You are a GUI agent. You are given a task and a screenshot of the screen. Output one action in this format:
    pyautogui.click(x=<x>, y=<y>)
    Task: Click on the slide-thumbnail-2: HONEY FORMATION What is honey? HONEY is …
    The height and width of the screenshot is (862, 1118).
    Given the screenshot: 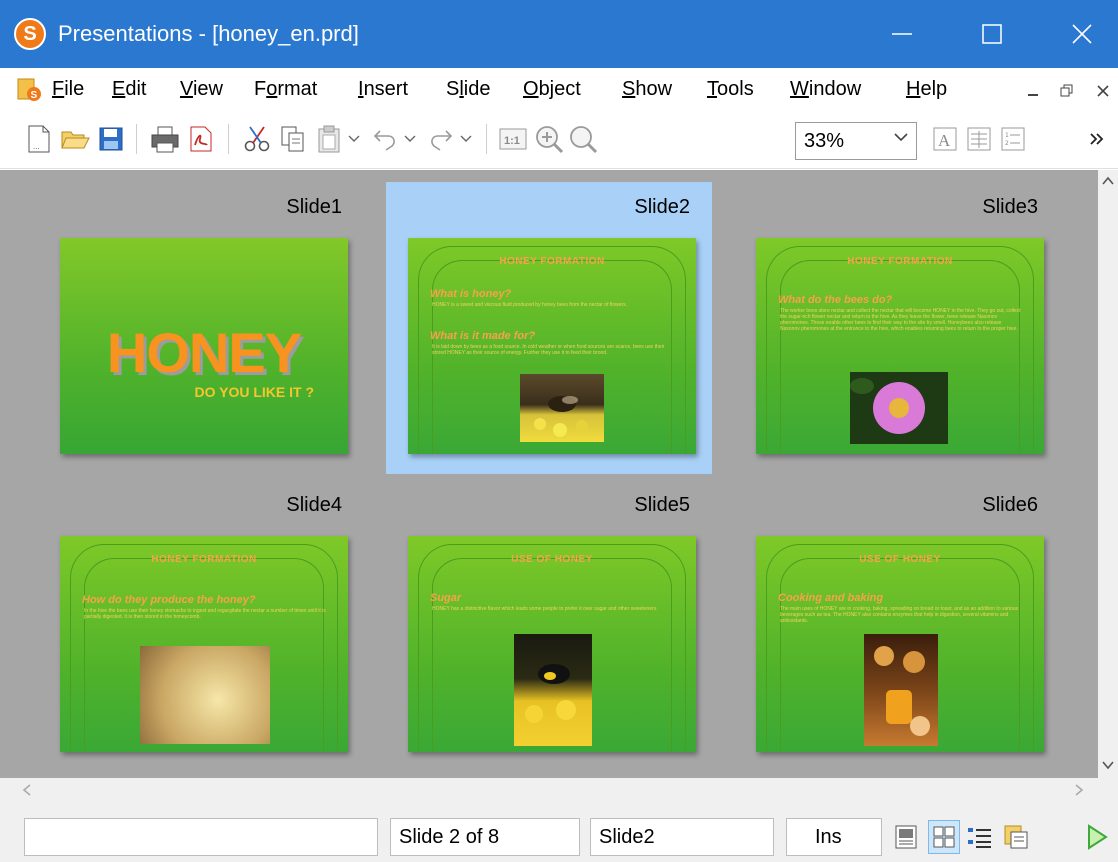 What is the action you would take?
    pyautogui.click(x=552, y=346)
    